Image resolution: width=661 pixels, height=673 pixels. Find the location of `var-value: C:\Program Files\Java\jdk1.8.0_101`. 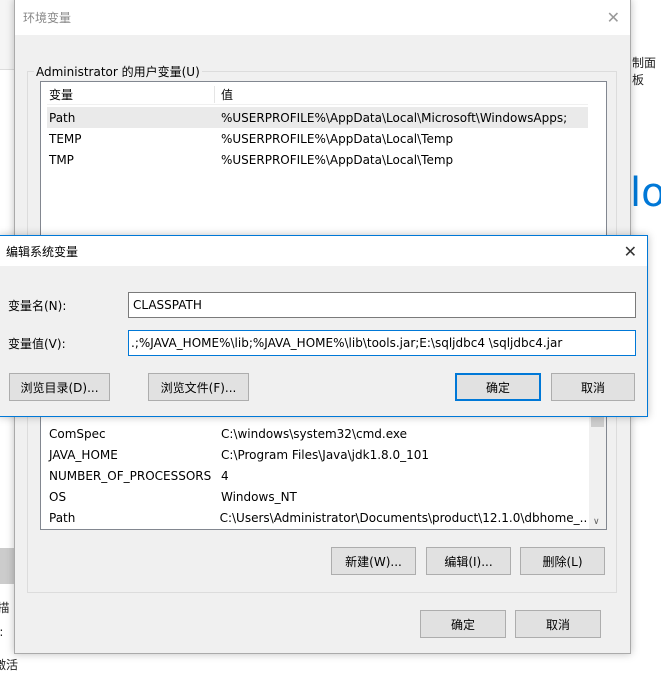

var-value: C:\Program Files\Java\jdk1.8.0_101 is located at coordinates (325, 454).